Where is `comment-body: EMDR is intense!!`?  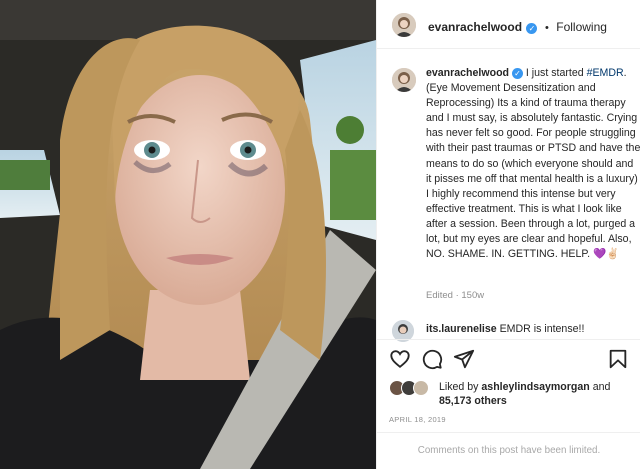 comment-body: EMDR is intense!! is located at coordinates (540, 329).